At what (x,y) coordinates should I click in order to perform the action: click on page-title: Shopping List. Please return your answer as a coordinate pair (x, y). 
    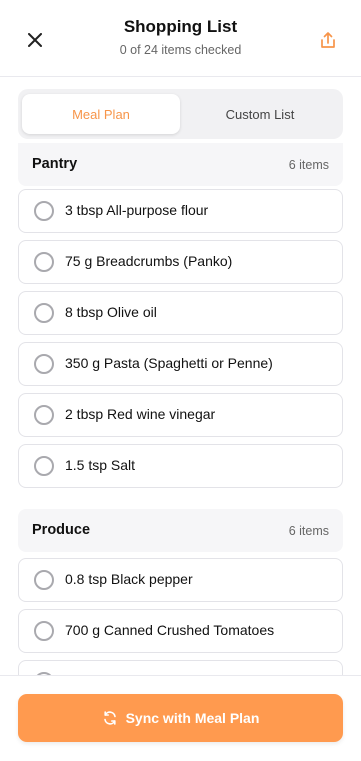
    Looking at the image, I should click on (180, 26).